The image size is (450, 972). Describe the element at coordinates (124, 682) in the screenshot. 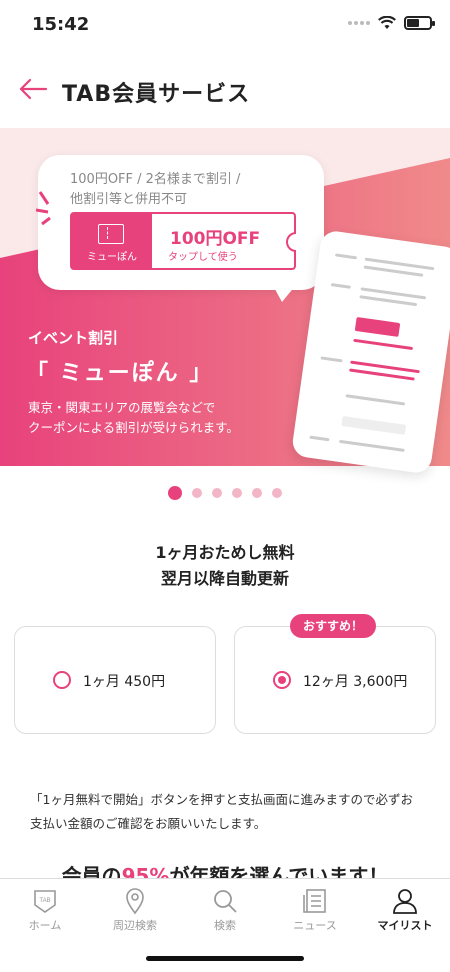

I see `plan-monthly-label: 1ヶ月 450円` at that location.